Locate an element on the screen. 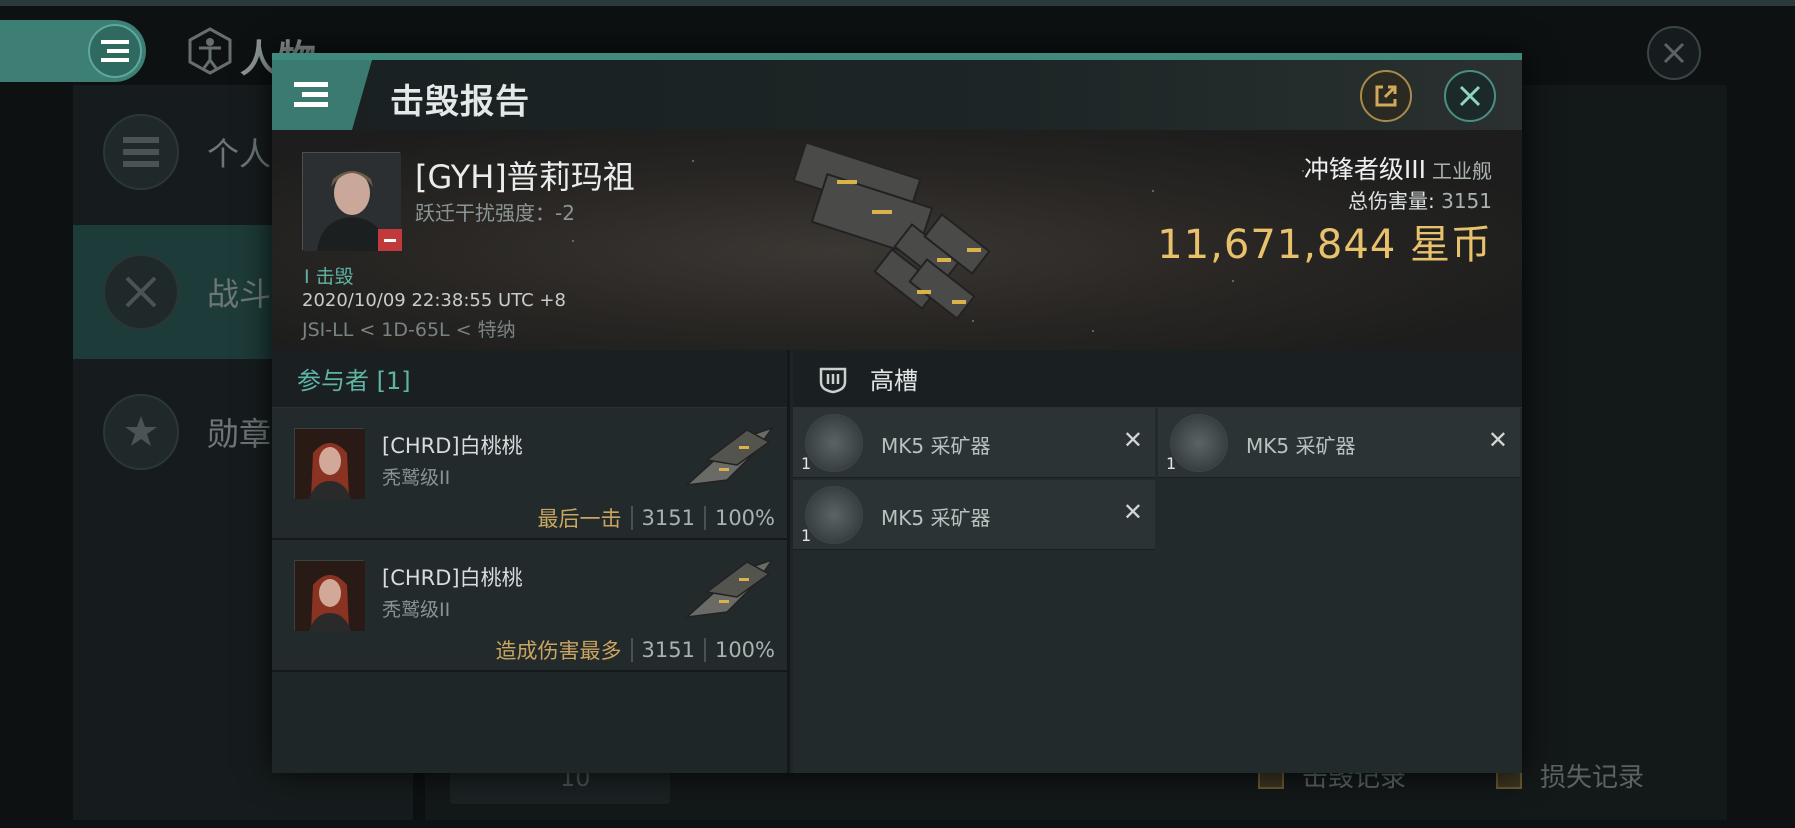 The image size is (1795, 828). participant-stats: 造成伤害最多 3151 100% is located at coordinates (635, 650).